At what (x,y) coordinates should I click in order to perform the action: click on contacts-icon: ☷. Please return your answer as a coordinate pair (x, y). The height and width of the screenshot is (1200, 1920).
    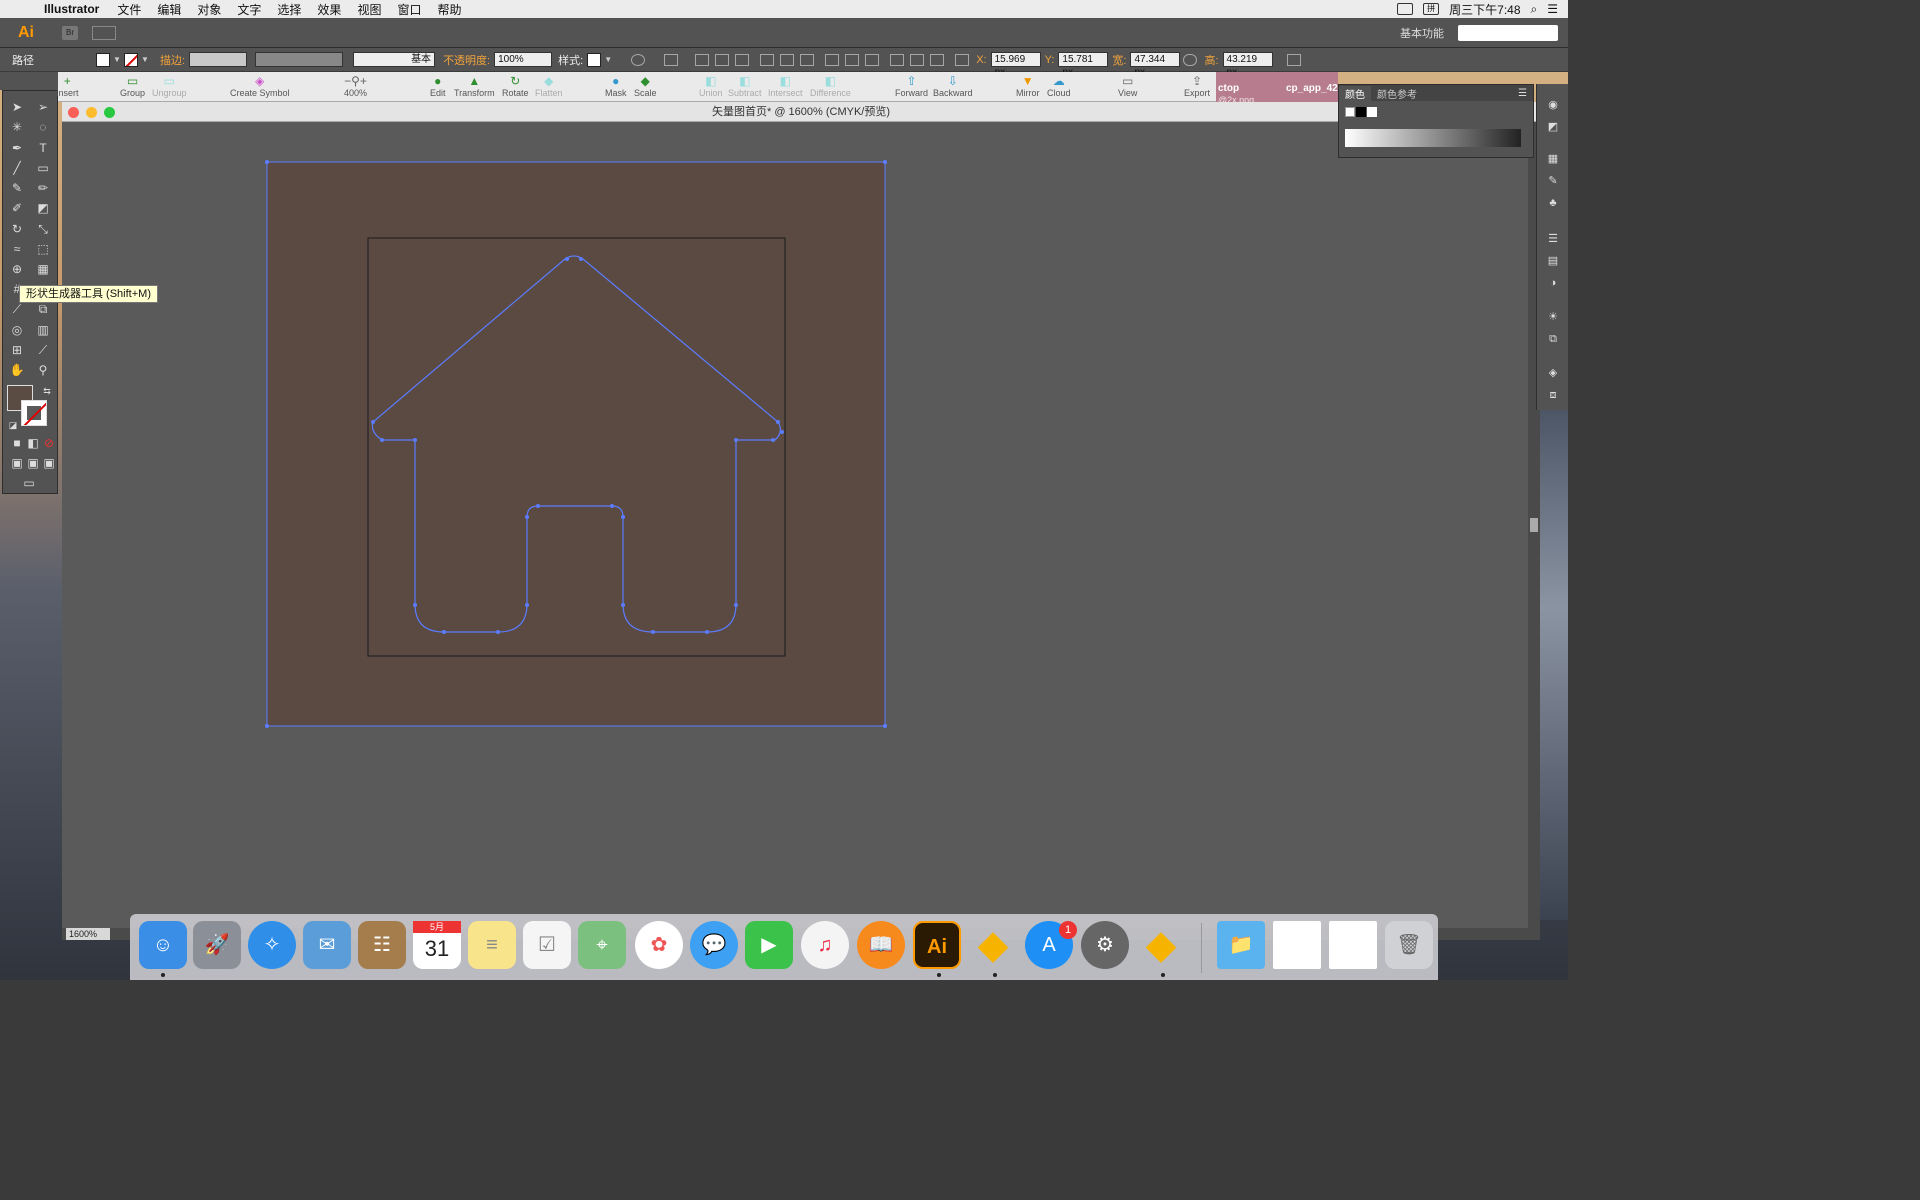
    Looking at the image, I should click on (382, 945).